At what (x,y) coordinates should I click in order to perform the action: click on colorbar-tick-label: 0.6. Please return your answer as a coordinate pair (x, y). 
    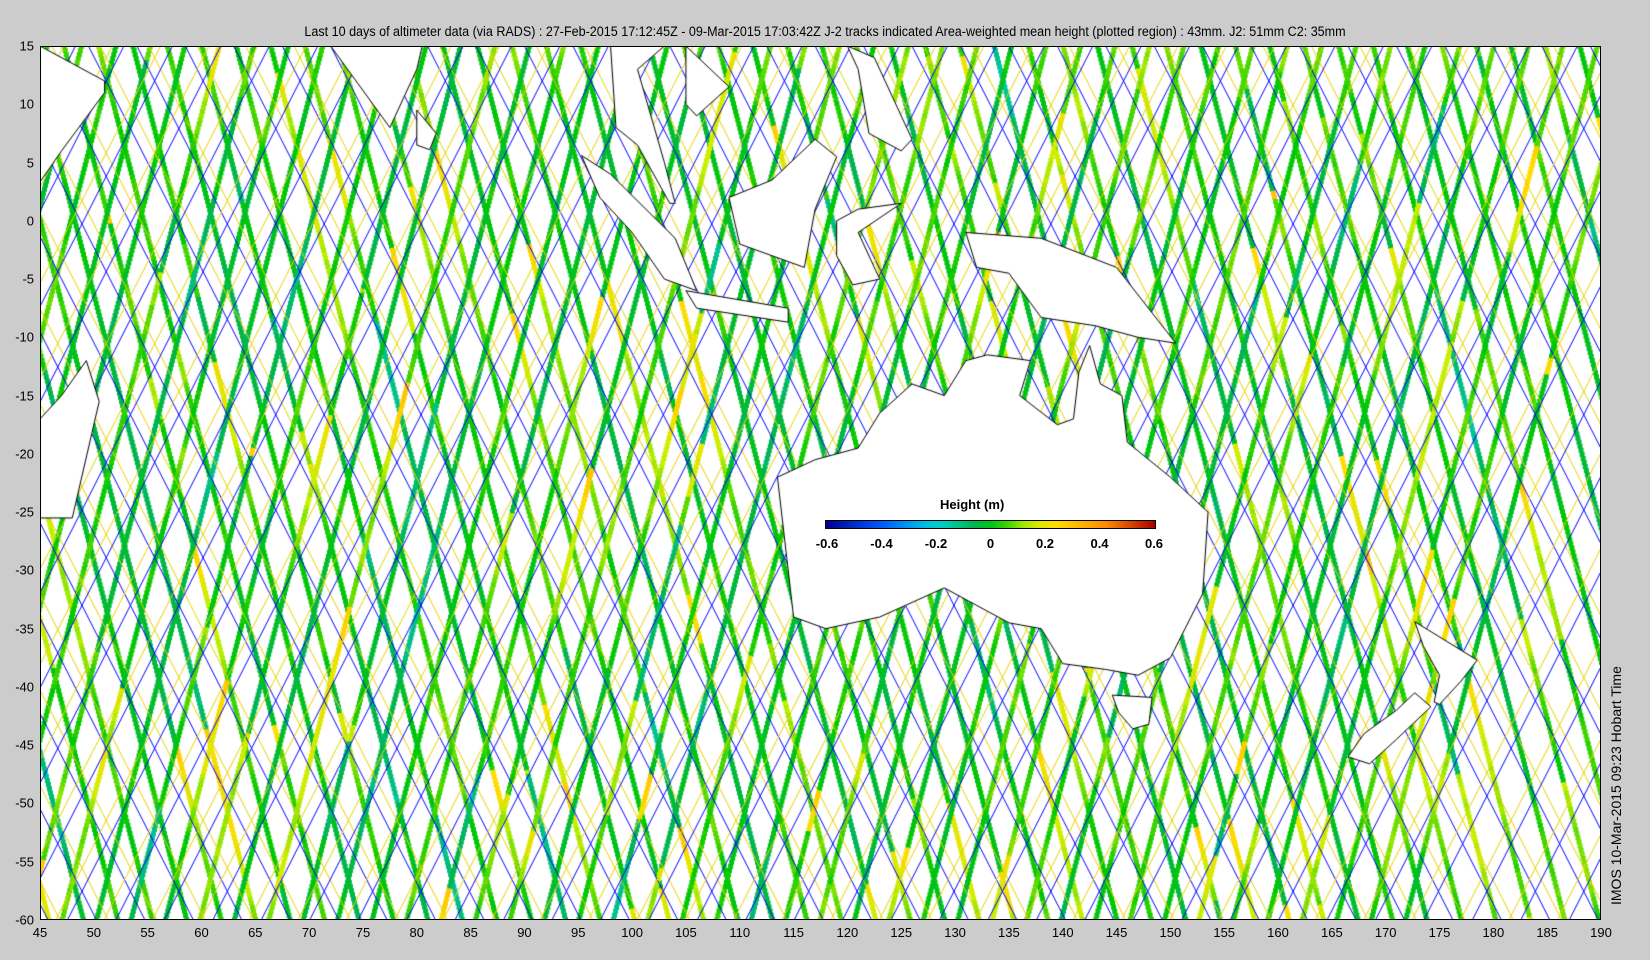
    Looking at the image, I should click on (1154, 543).